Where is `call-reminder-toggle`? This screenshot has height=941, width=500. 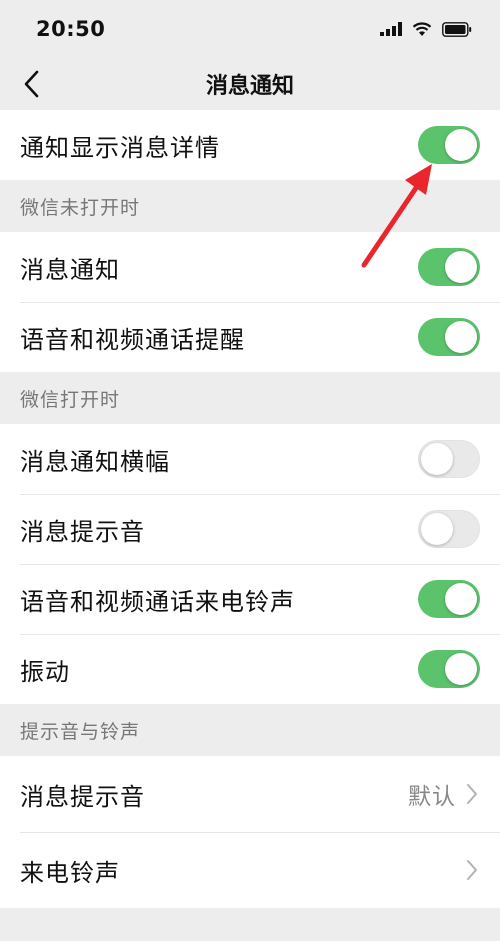 call-reminder-toggle is located at coordinates (449, 337).